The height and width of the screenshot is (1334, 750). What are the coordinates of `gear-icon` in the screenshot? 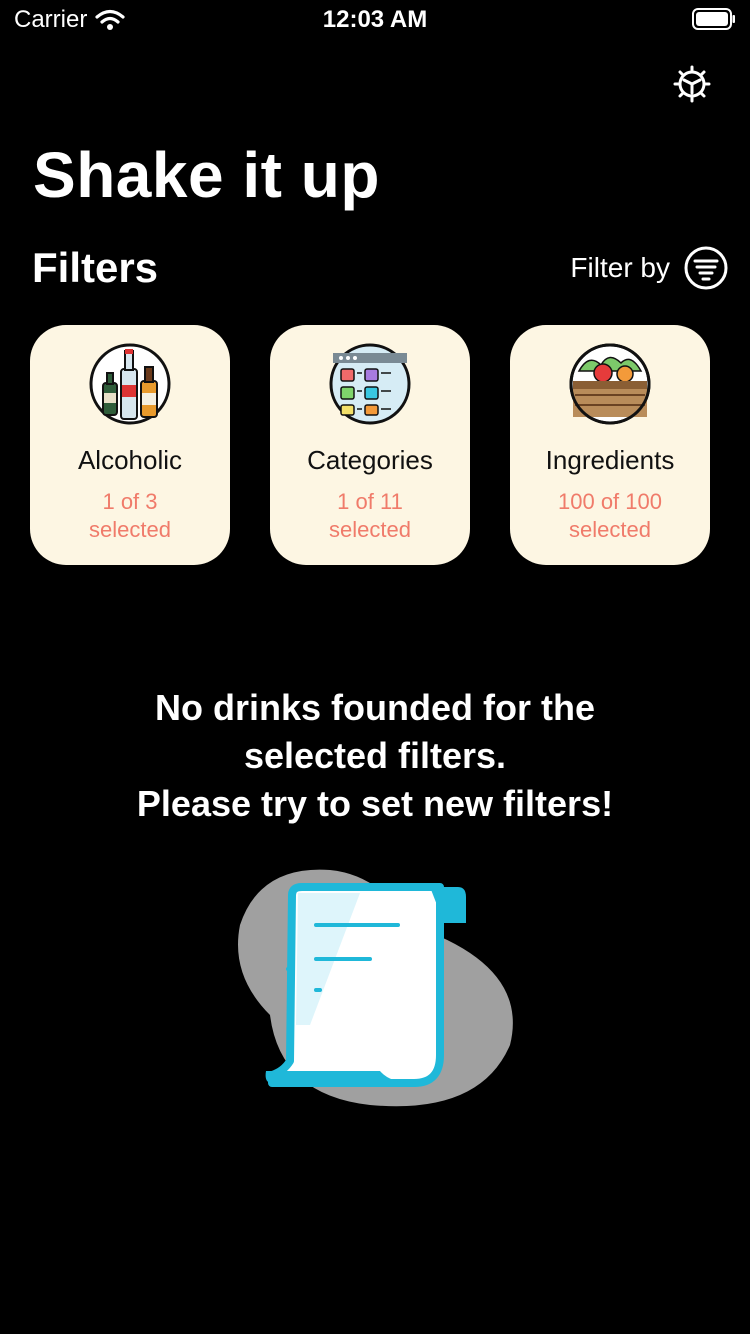 It's located at (692, 84).